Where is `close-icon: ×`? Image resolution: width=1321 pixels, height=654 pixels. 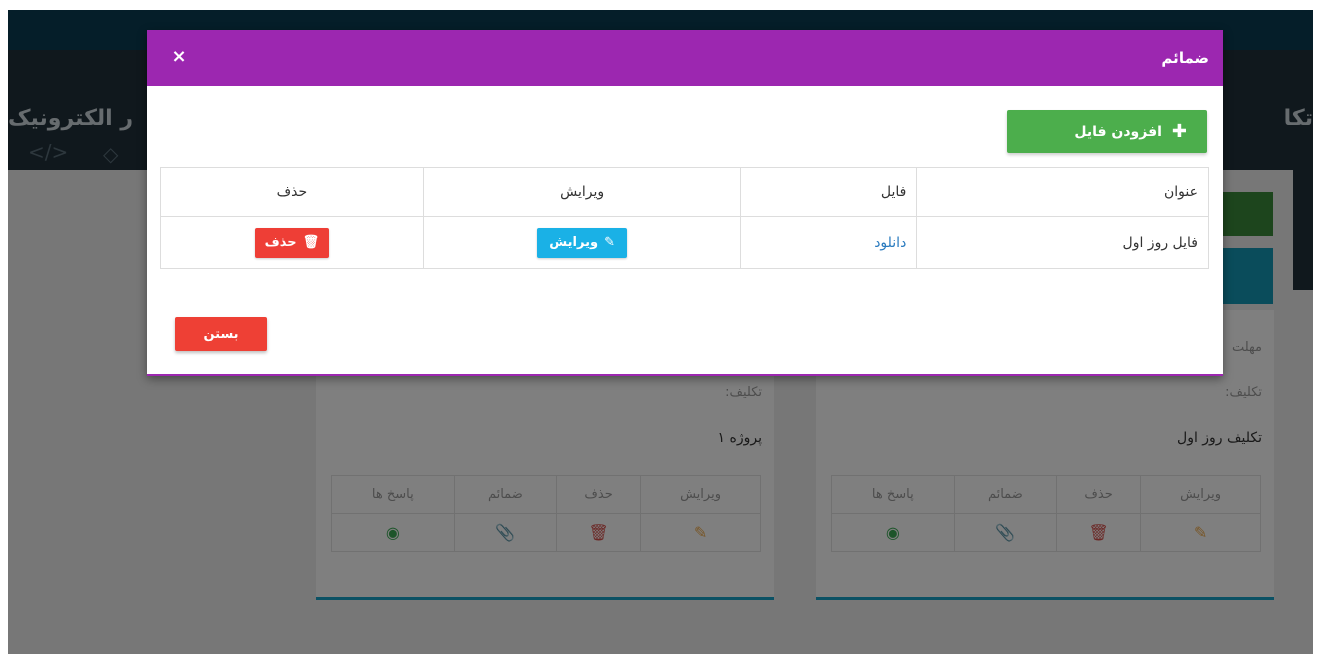
close-icon: × is located at coordinates (179, 57).